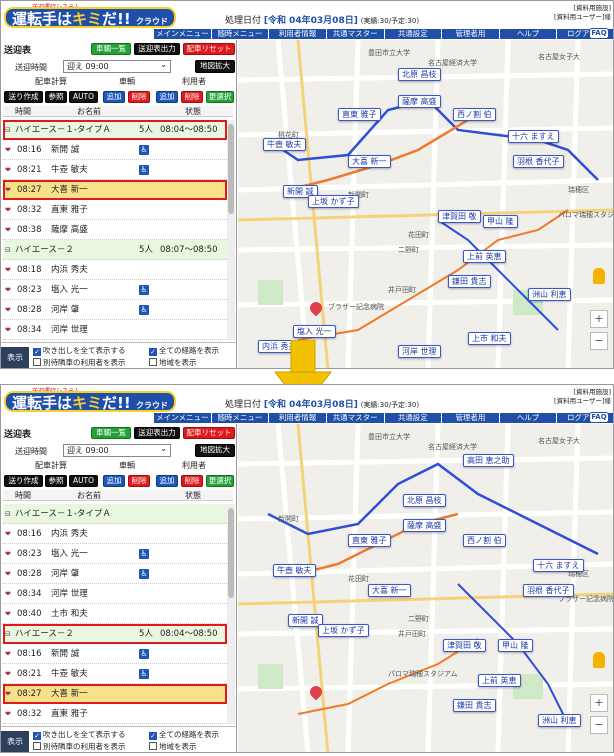 The height and width of the screenshot is (756, 614). Describe the element at coordinates (167, 97) in the screenshot. I see `user-add-button: 追加` at that location.